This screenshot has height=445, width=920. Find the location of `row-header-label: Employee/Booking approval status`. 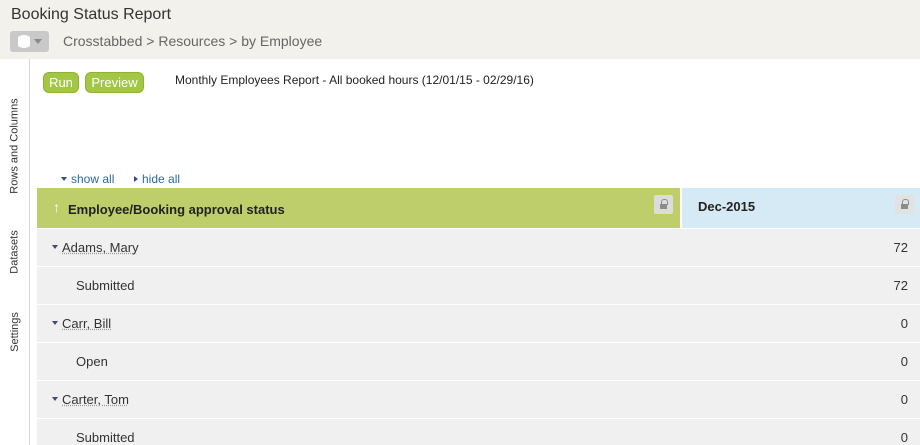

row-header-label: Employee/Booking approval status is located at coordinates (176, 209).